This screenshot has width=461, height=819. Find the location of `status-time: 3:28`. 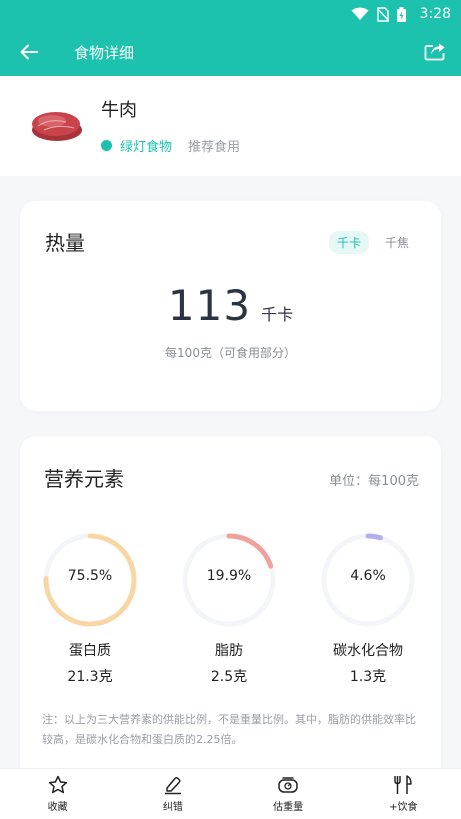

status-time: 3:28 is located at coordinates (435, 14).